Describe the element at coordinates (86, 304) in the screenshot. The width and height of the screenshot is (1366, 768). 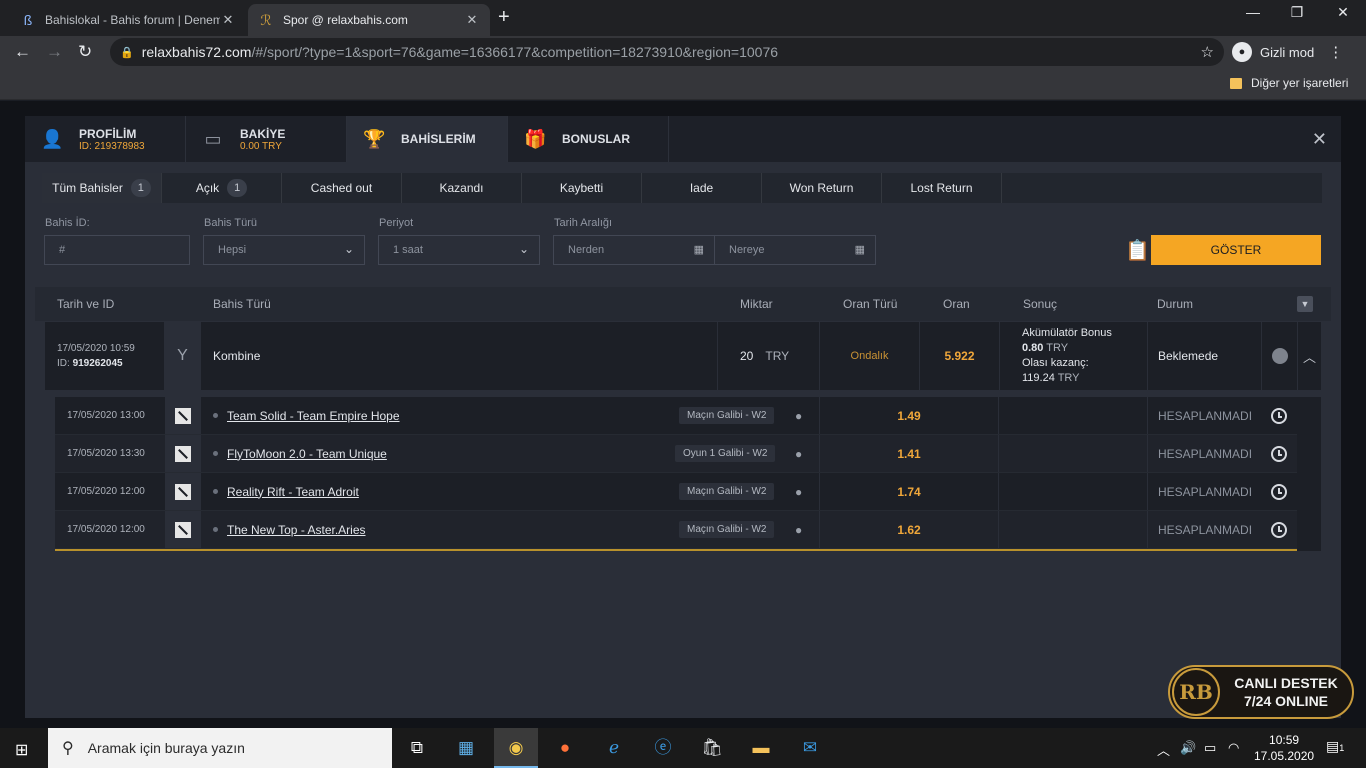
I see `col-date-id: Tarih ve ID` at that location.